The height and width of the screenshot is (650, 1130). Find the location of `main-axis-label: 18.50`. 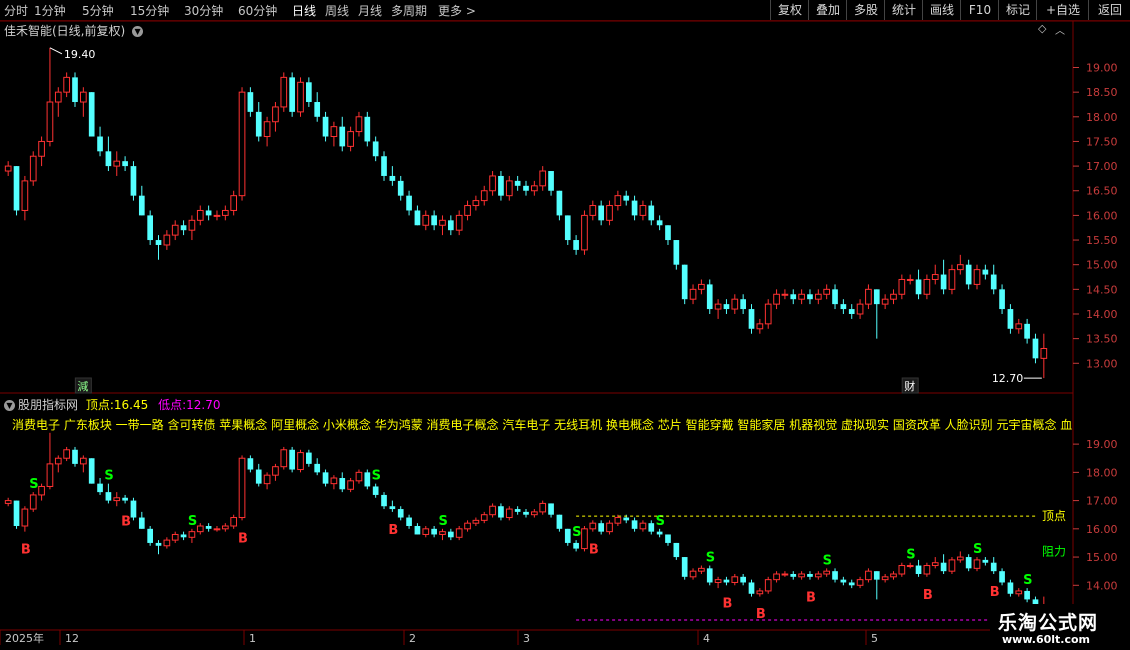

main-axis-label: 18.50 is located at coordinates (1102, 92).